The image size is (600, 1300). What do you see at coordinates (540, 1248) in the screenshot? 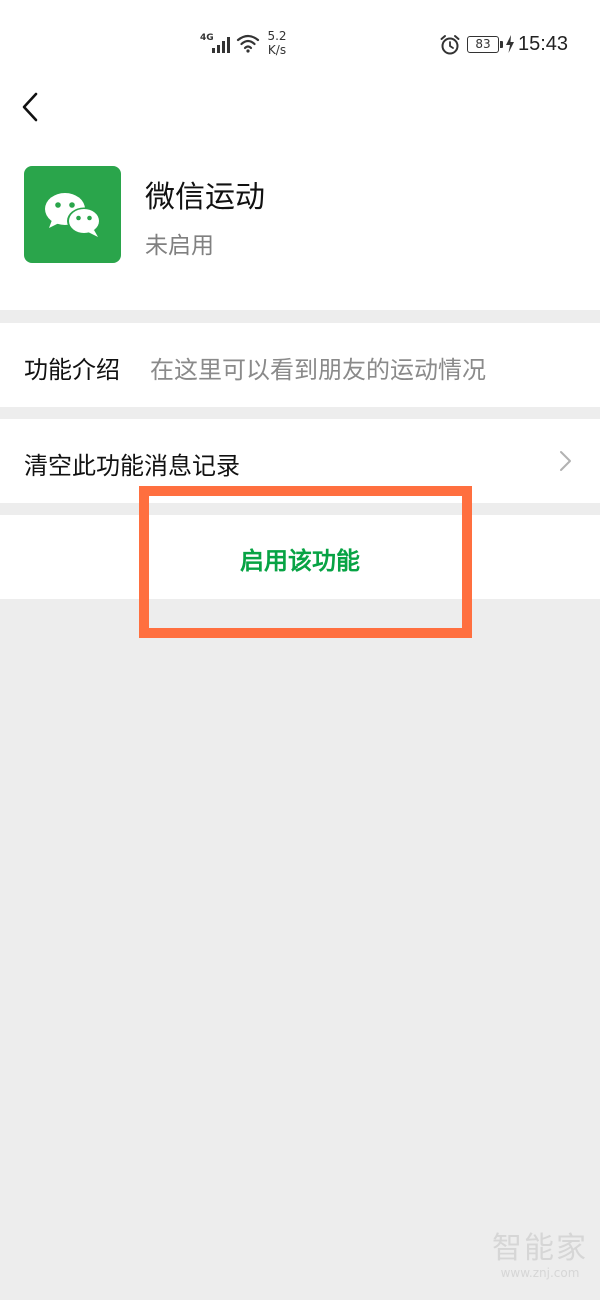
I see `watermark-main: 智能家` at bounding box center [540, 1248].